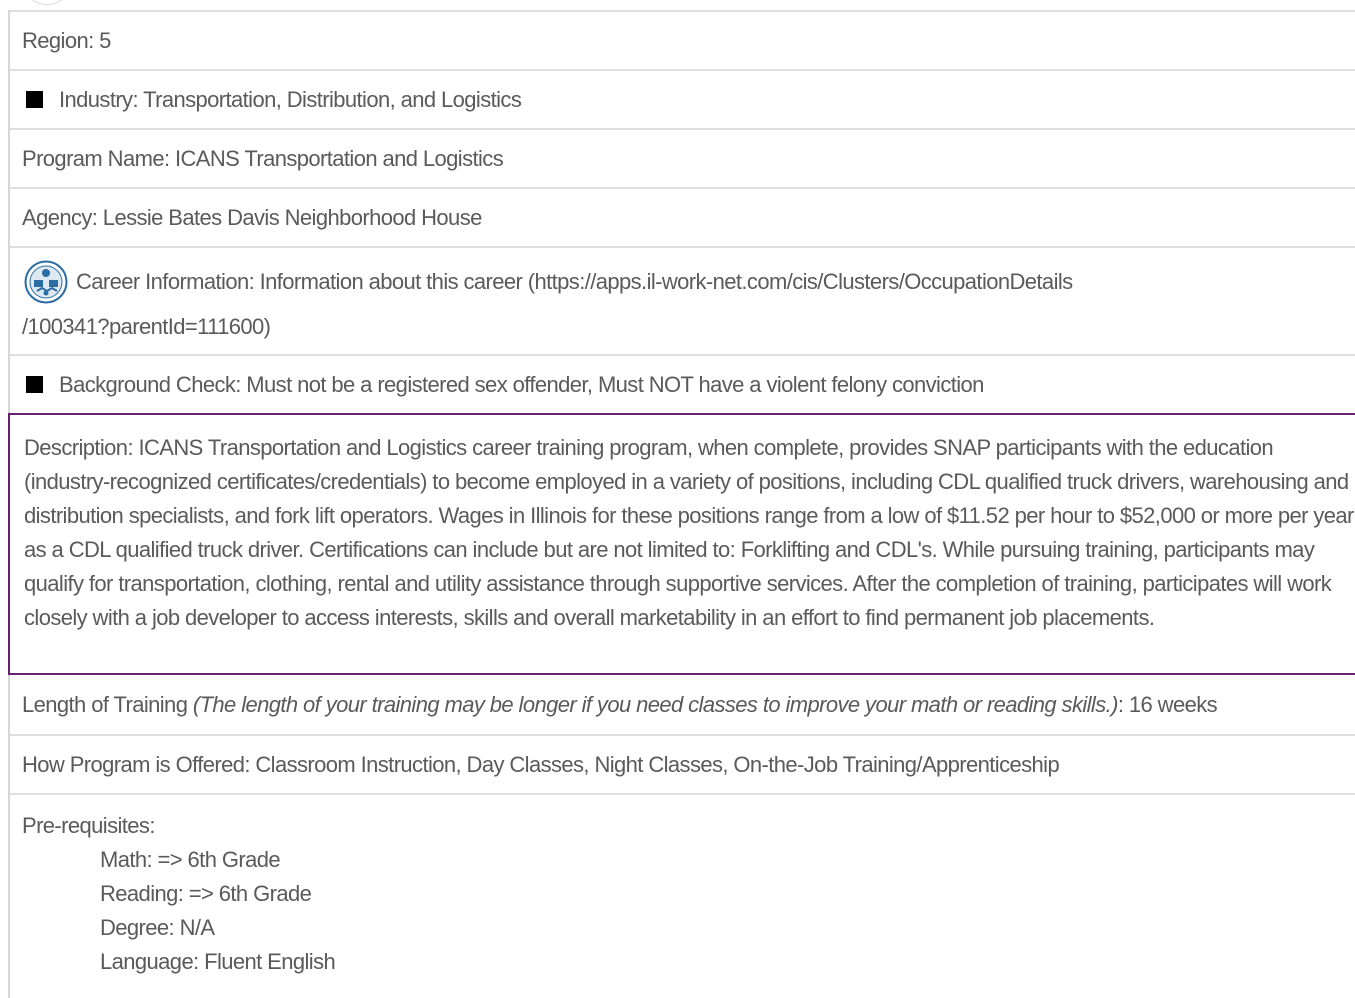 The width and height of the screenshot is (1355, 998). I want to click on career-information-link-continued: /100341?parentId=111600), so click(146, 326).